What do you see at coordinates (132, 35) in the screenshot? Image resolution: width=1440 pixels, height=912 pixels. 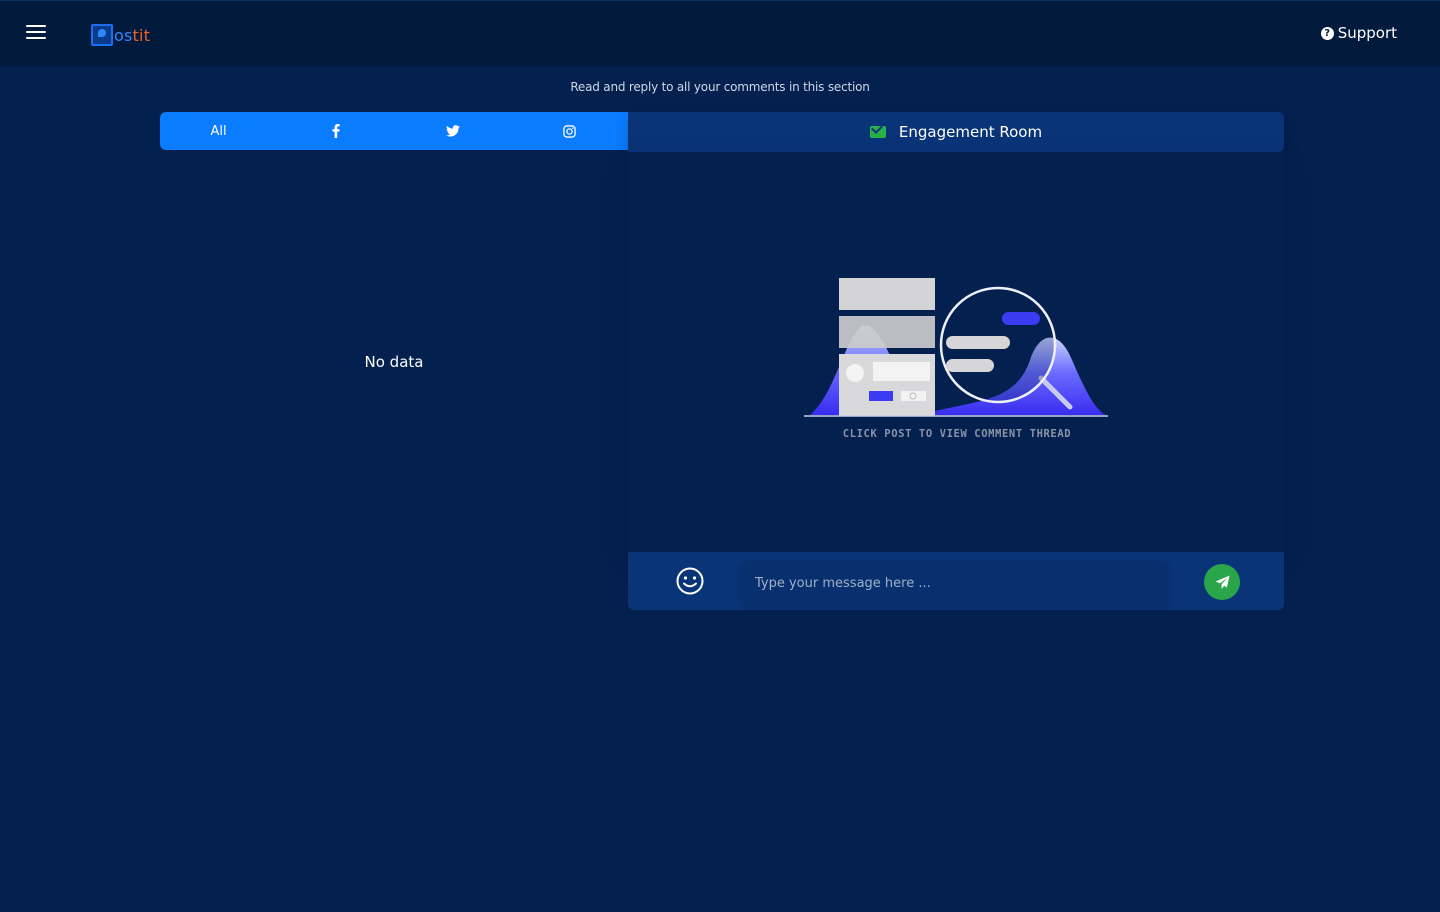 I see `logo-text: ostit` at bounding box center [132, 35].